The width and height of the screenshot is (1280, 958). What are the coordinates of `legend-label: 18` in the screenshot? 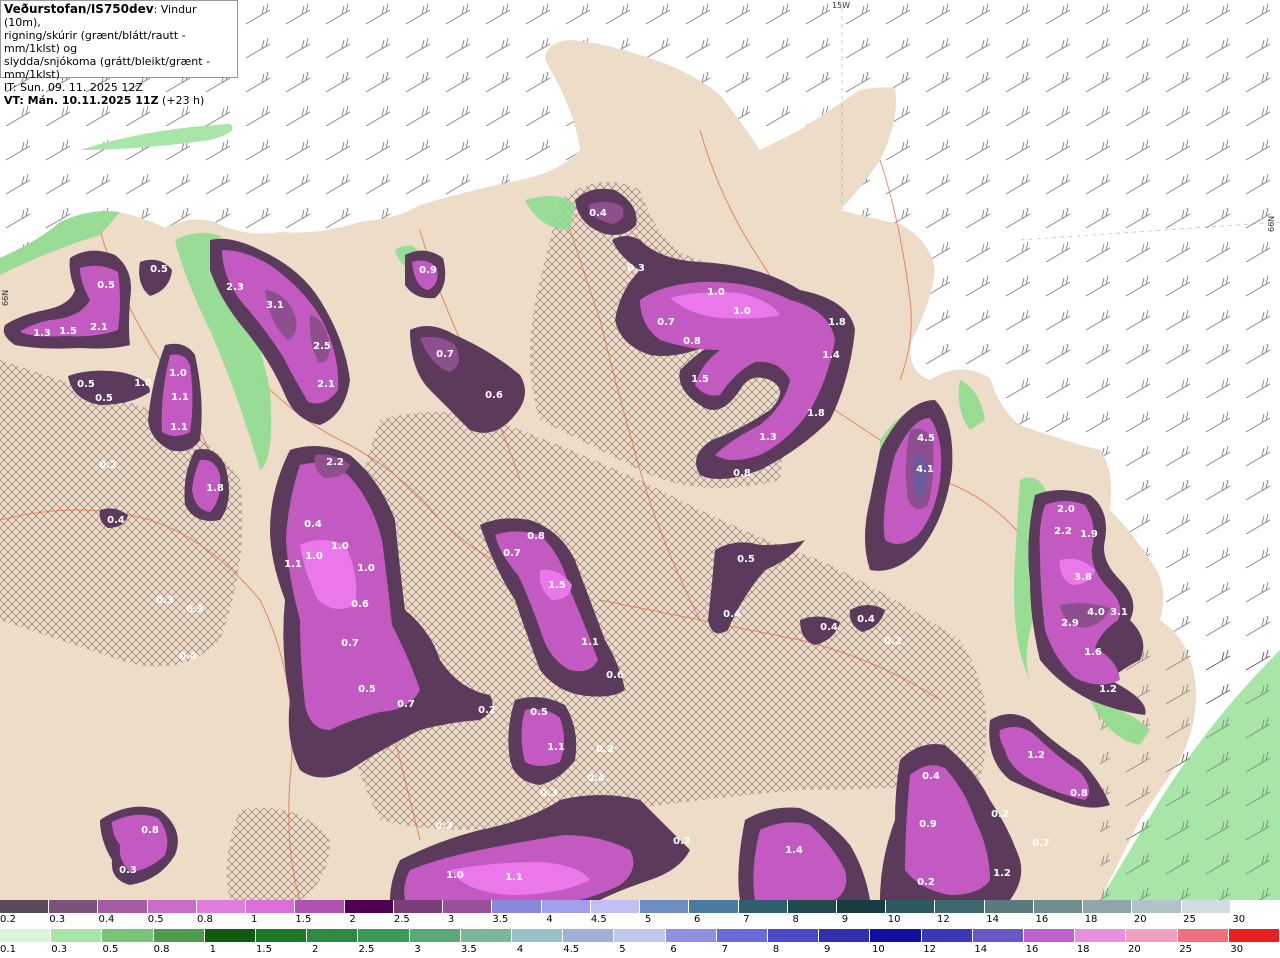 It's located at (1083, 949).